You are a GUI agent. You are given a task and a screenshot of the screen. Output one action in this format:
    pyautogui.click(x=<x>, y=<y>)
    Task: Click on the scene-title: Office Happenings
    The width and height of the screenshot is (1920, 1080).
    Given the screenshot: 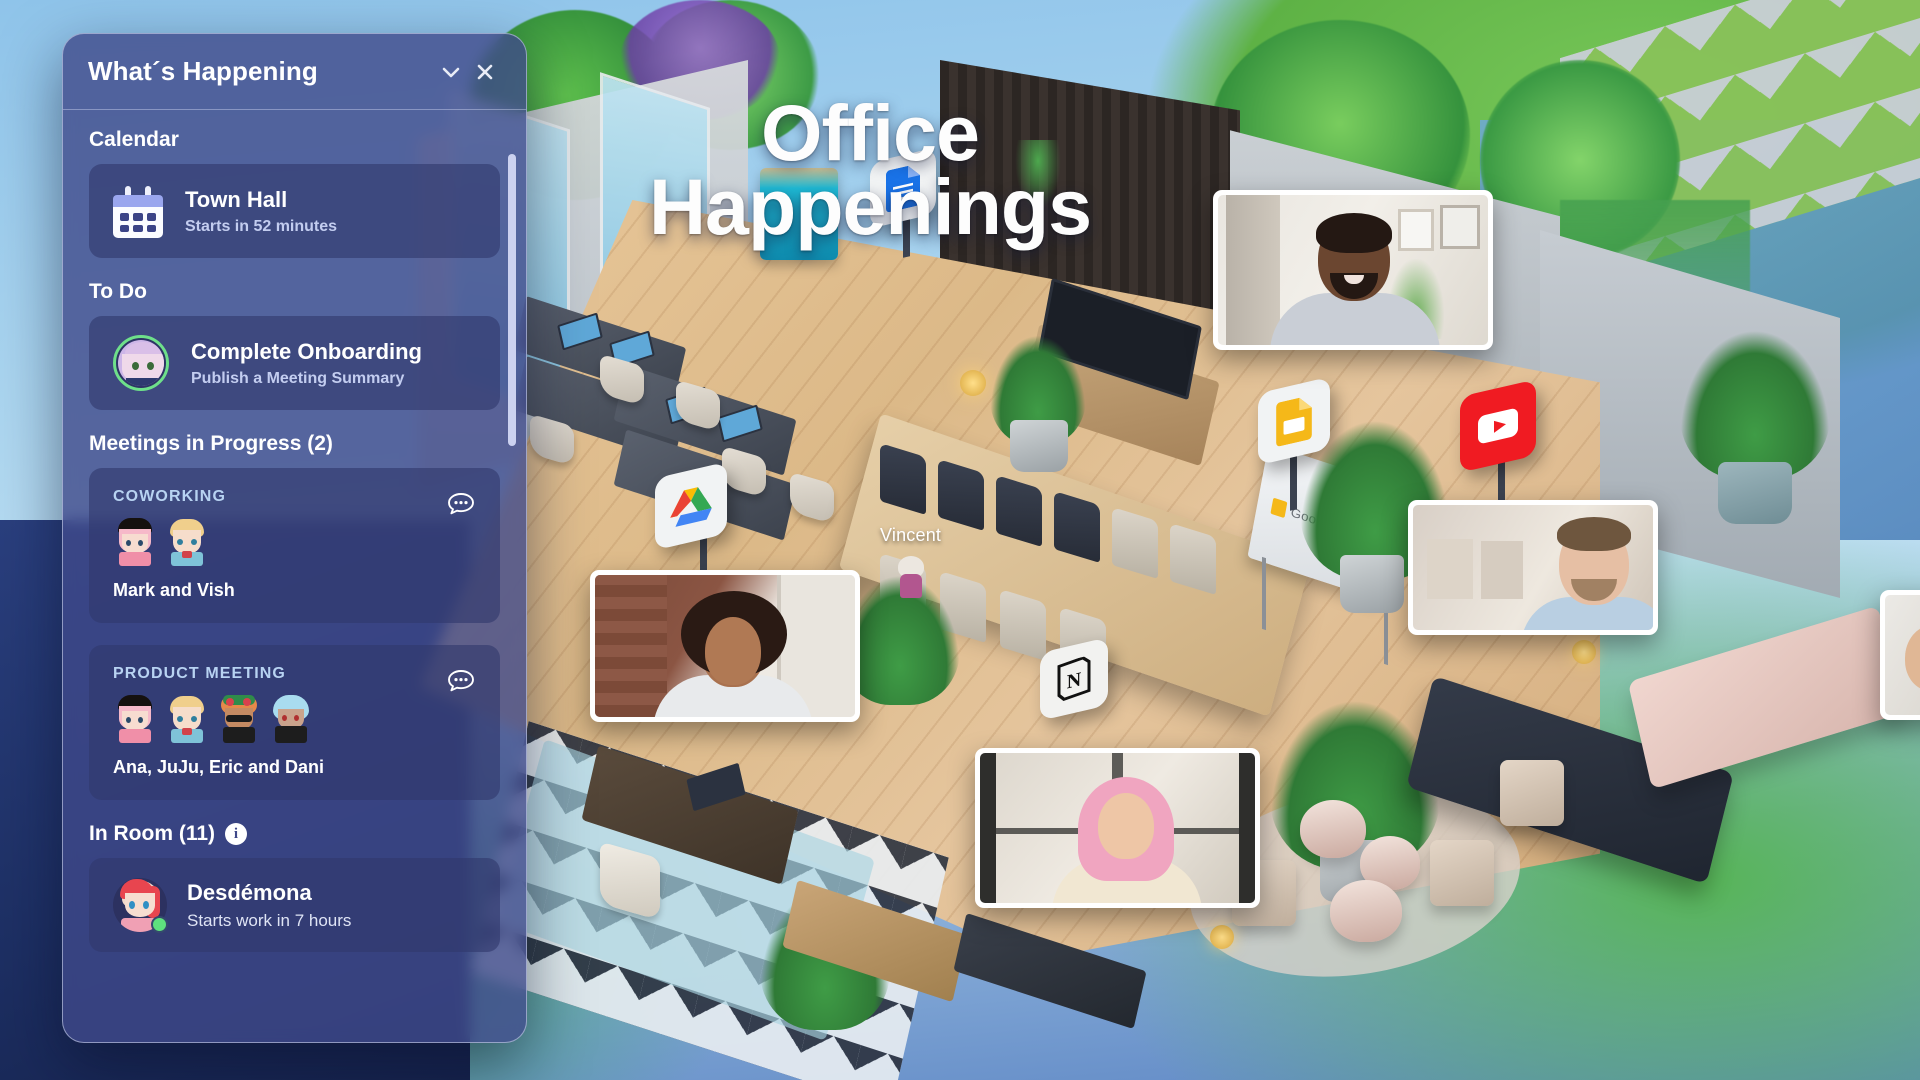 What is the action you would take?
    pyautogui.click(x=870, y=170)
    